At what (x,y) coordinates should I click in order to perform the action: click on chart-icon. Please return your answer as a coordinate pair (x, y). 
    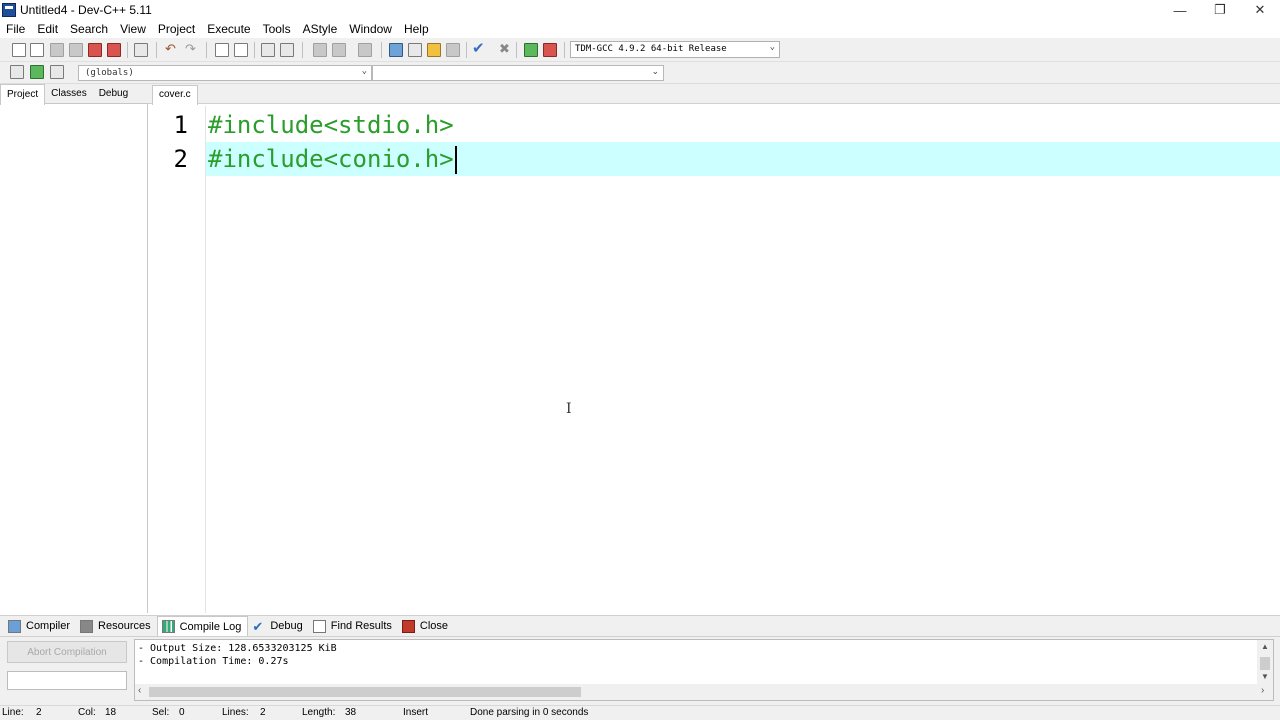
    Looking at the image, I should click on (168, 626).